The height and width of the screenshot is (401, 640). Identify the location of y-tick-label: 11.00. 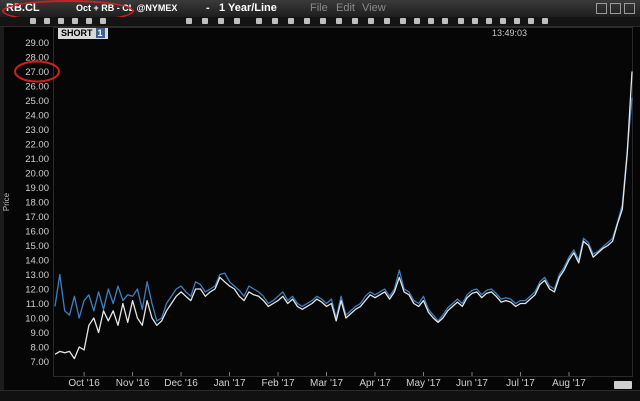
(37, 304).